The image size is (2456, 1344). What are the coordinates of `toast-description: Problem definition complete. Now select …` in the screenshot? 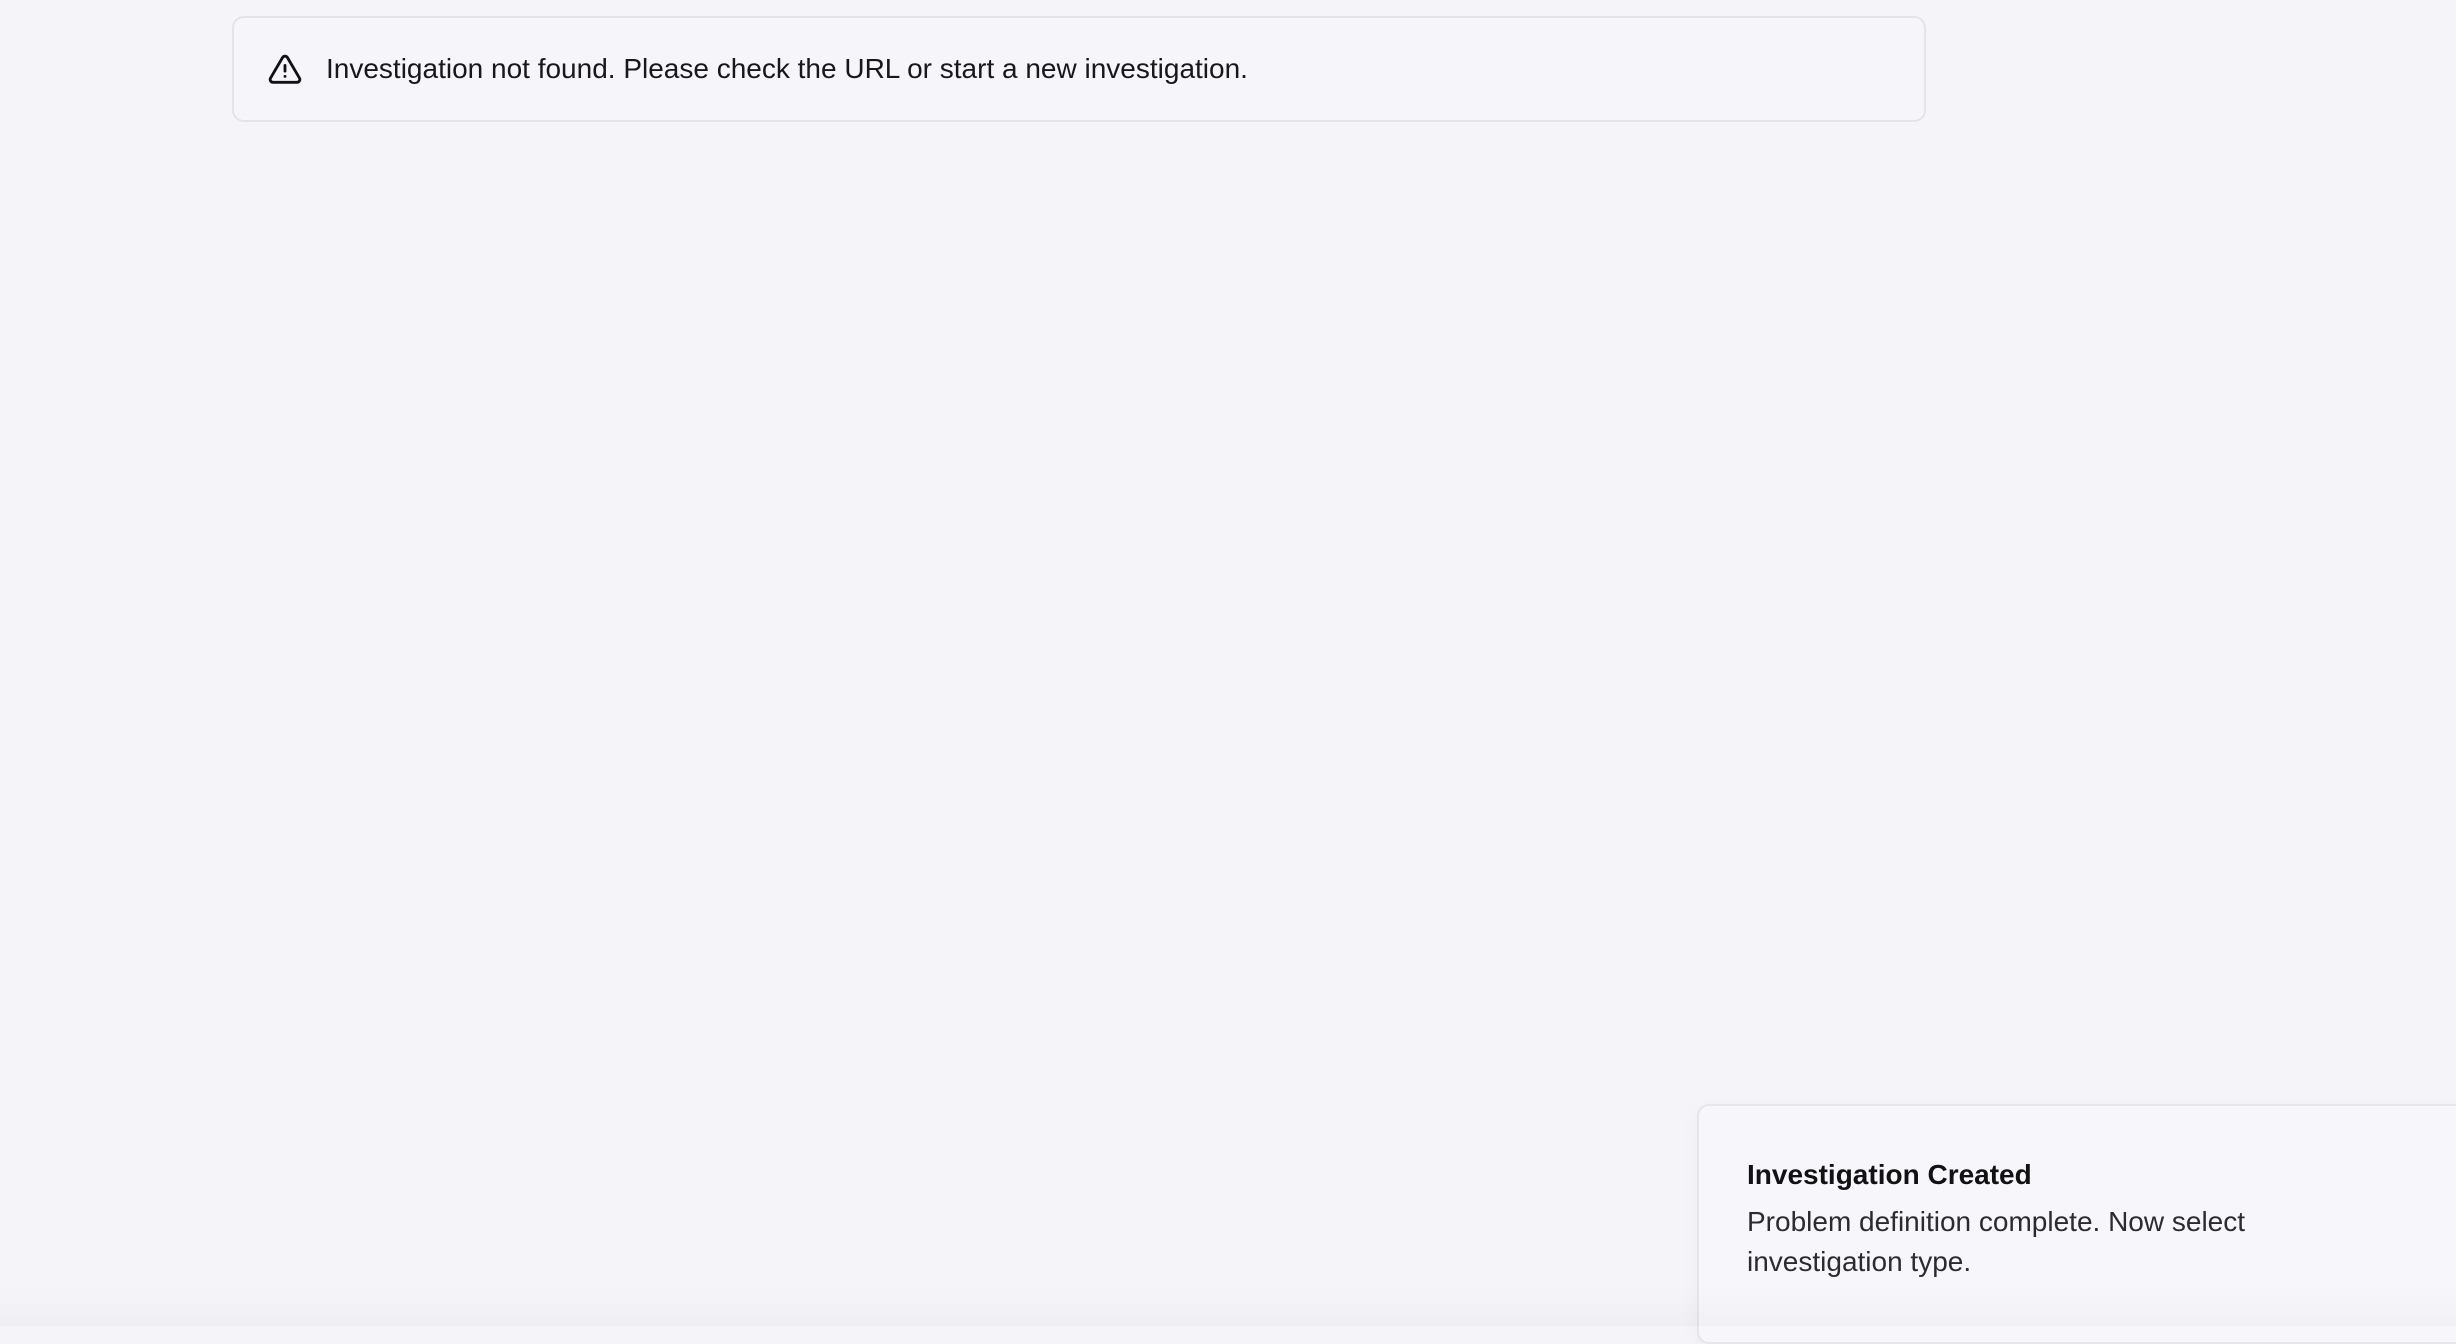 It's located at (1996, 1241).